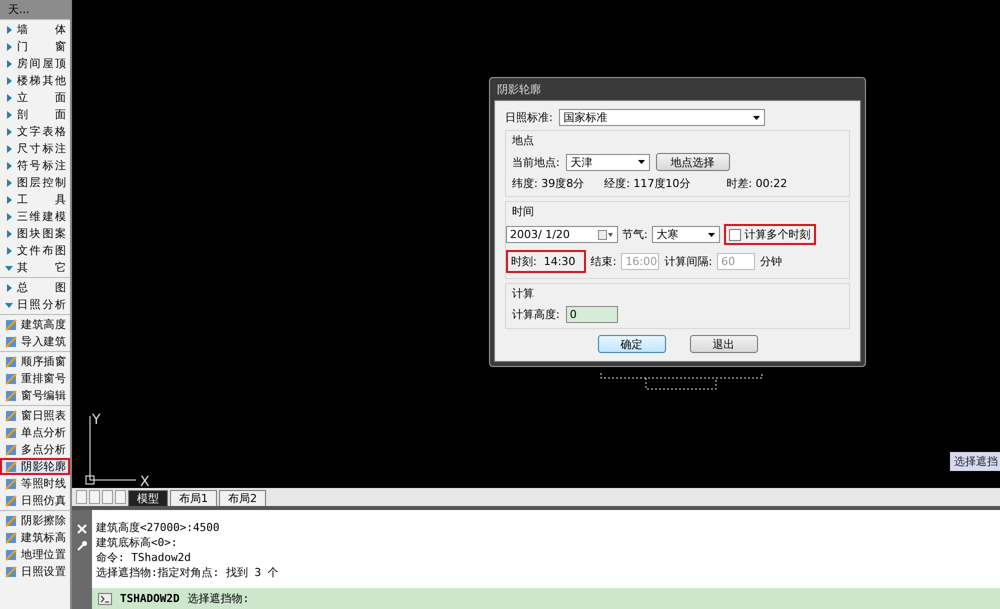 The image size is (1000, 609). Describe the element at coordinates (35, 29) in the screenshot. I see `menu-folder: 墙 体` at that location.